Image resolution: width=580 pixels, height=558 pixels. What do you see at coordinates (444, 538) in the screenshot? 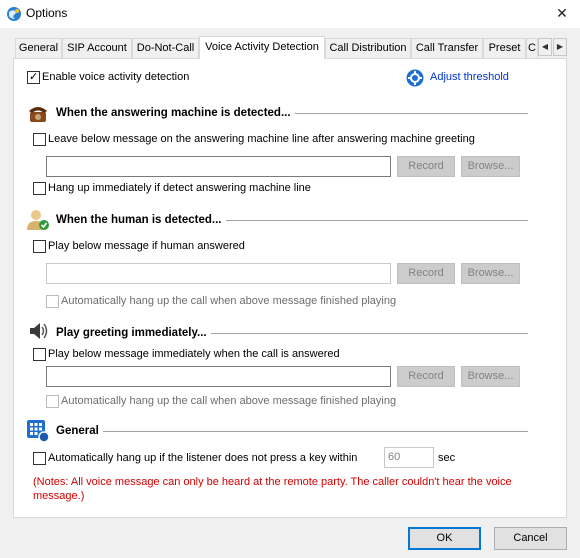
I see `ok-button: OK` at bounding box center [444, 538].